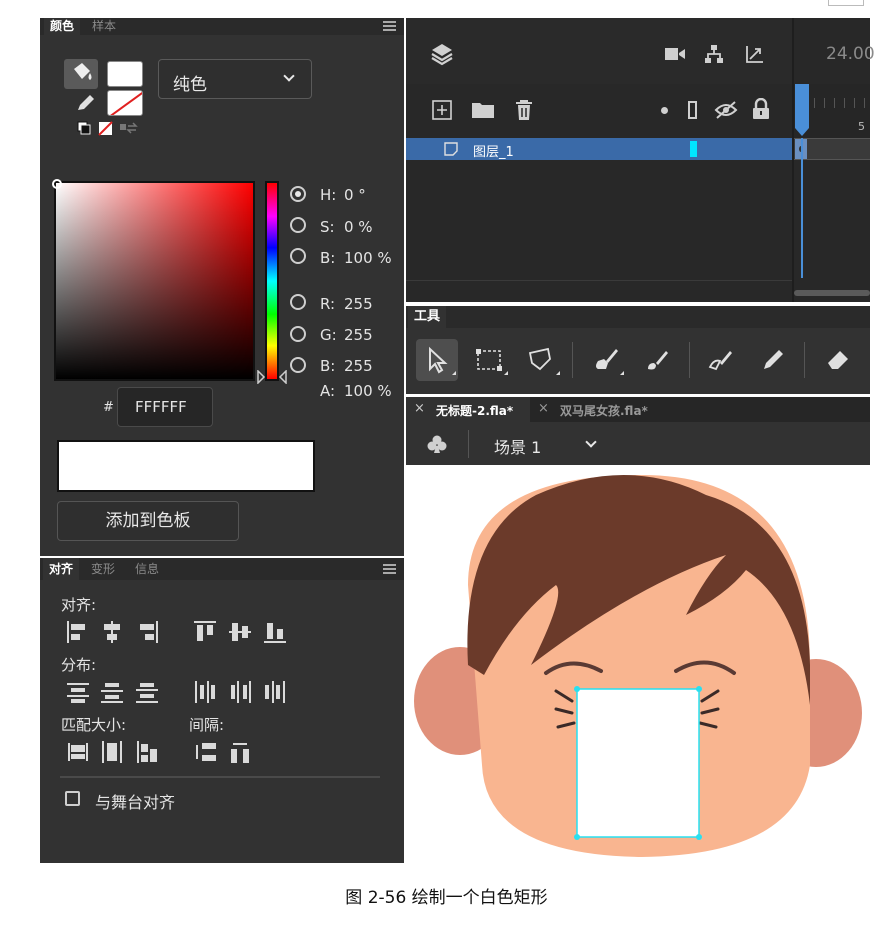 The image size is (893, 929). What do you see at coordinates (358, 304) in the screenshot?
I see `red-value: 255` at bounding box center [358, 304].